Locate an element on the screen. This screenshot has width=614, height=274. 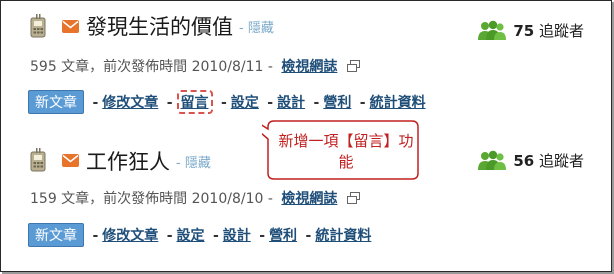
blog-meta: 595 文章，前次發佈時間 2010/8/11 - 檢視網誌 is located at coordinates (195, 66).